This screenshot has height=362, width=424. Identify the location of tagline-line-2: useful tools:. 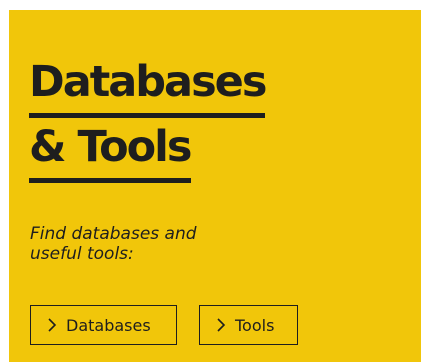
(82, 254).